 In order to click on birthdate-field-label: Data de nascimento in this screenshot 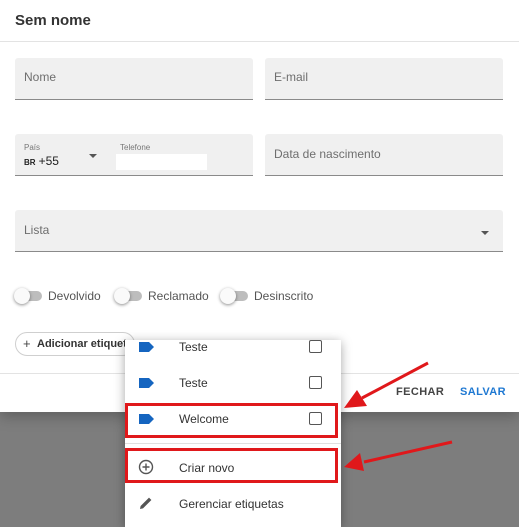, I will do `click(327, 154)`.